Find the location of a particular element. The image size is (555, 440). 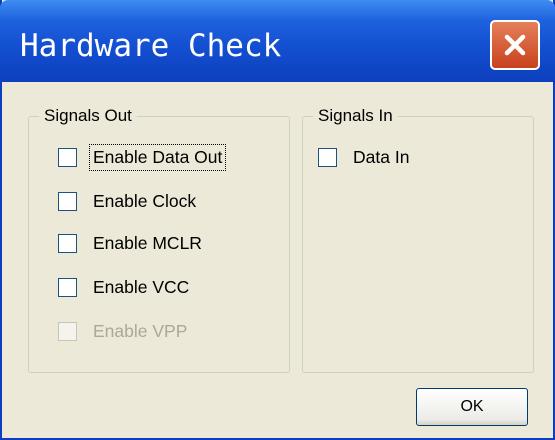

close-icon is located at coordinates (515, 45).